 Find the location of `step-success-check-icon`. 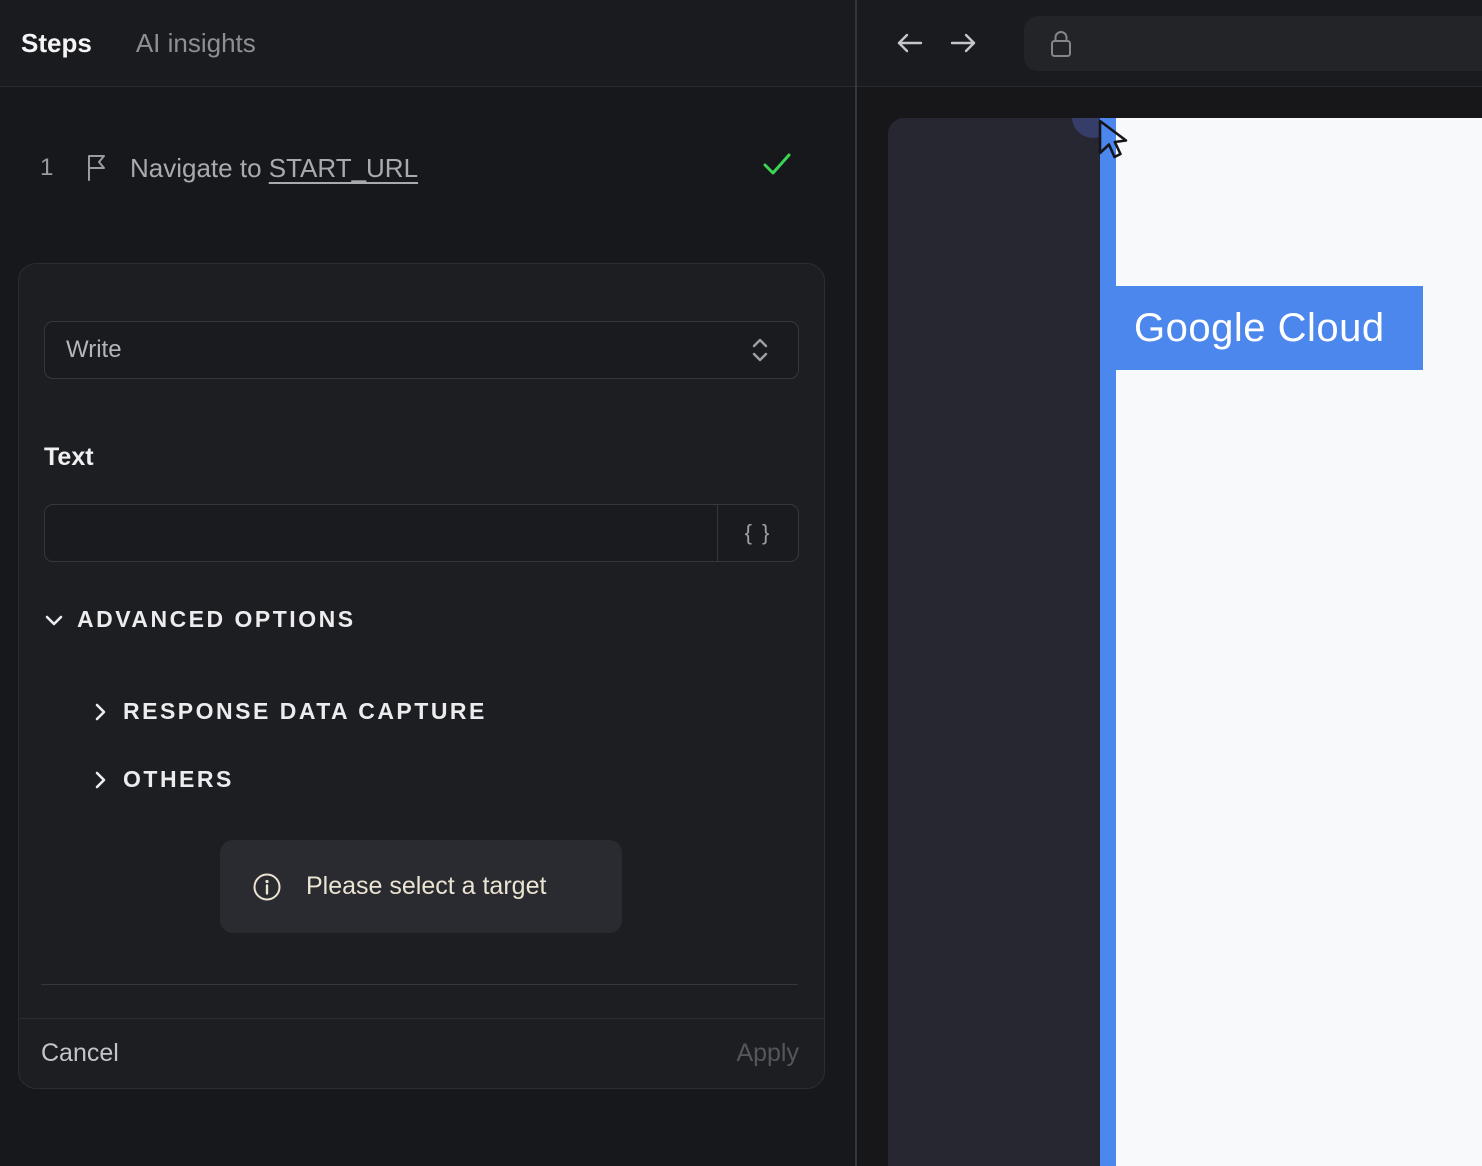

step-success-check-icon is located at coordinates (777, 167).